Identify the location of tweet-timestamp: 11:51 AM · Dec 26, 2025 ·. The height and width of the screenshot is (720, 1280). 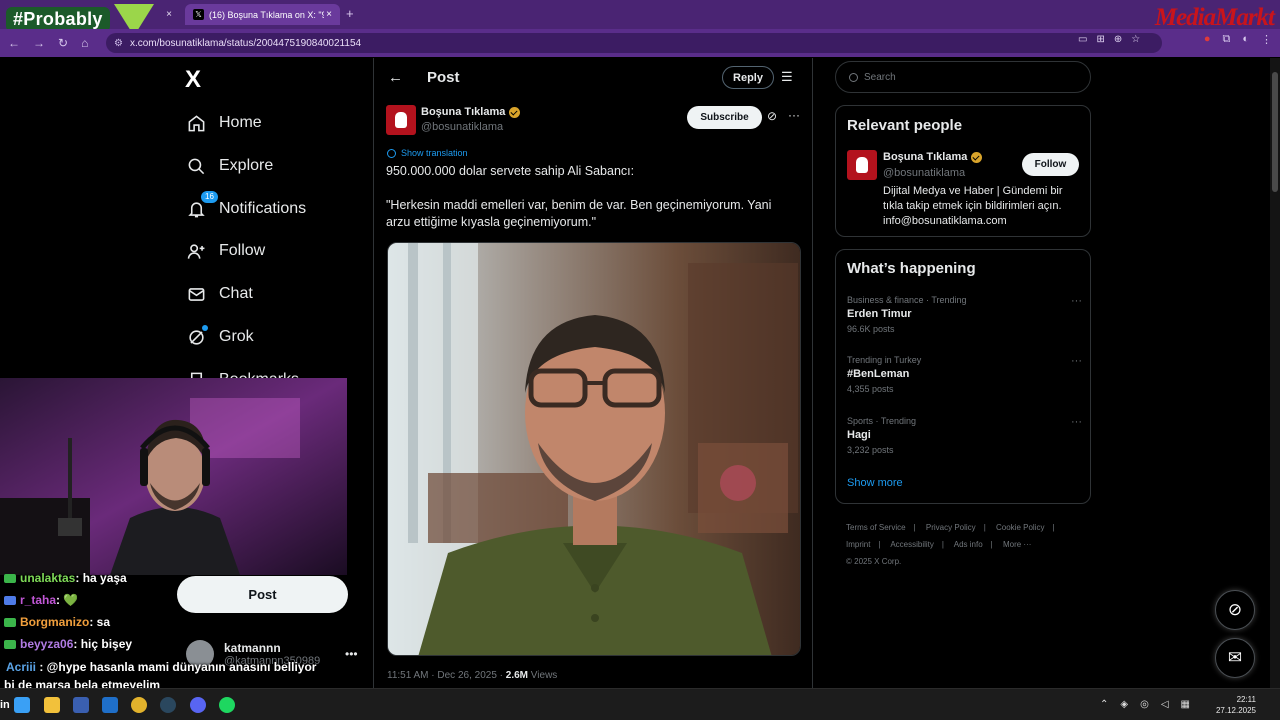
(445, 675).